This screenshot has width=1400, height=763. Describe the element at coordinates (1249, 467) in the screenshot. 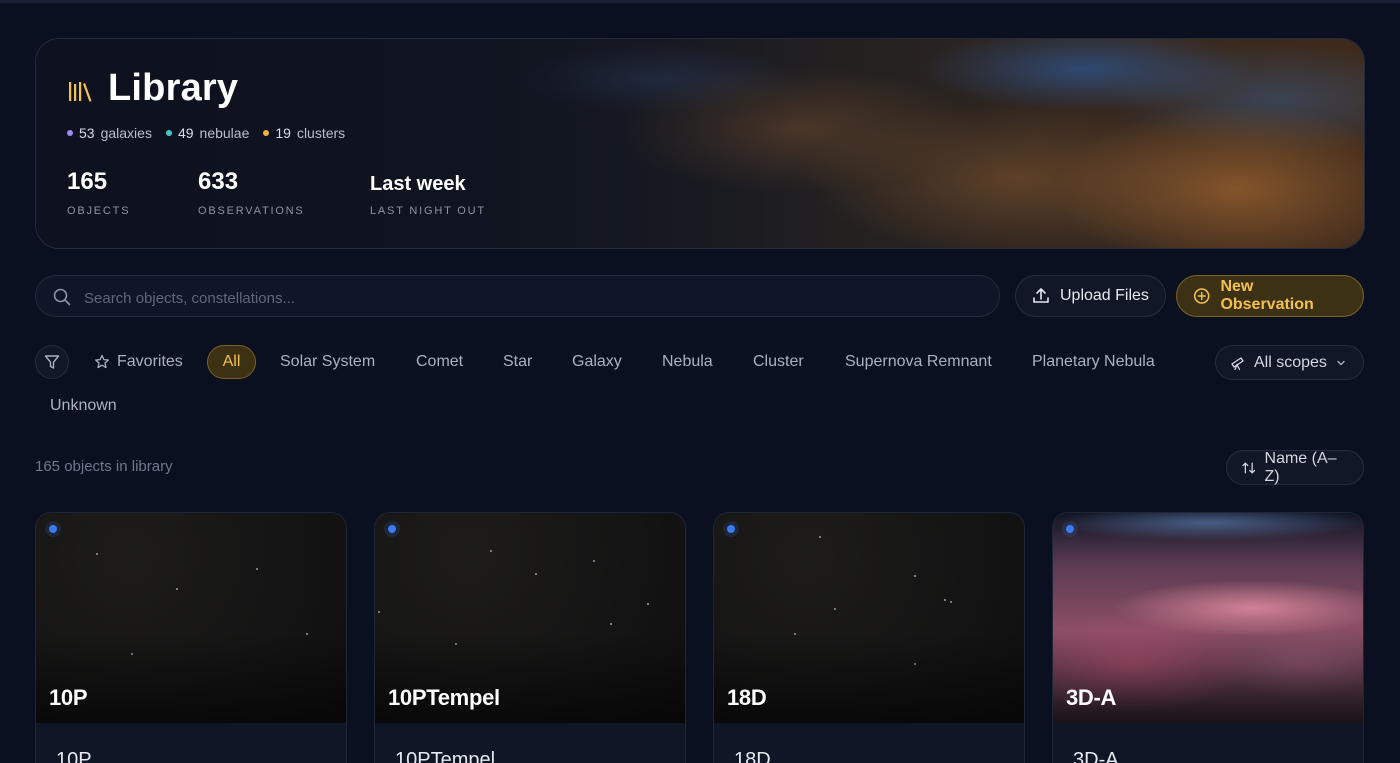

I see `sort-arrows-icon` at that location.